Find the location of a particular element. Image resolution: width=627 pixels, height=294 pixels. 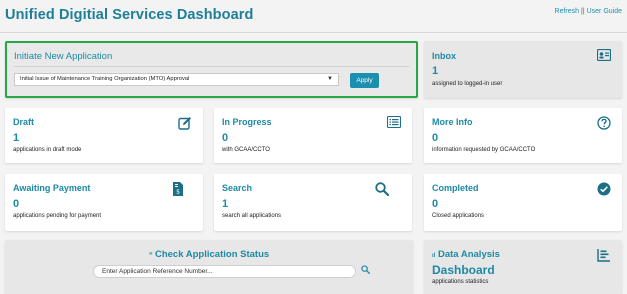

data-analysis-title: ıl Data Analysis is located at coordinates (466, 254).